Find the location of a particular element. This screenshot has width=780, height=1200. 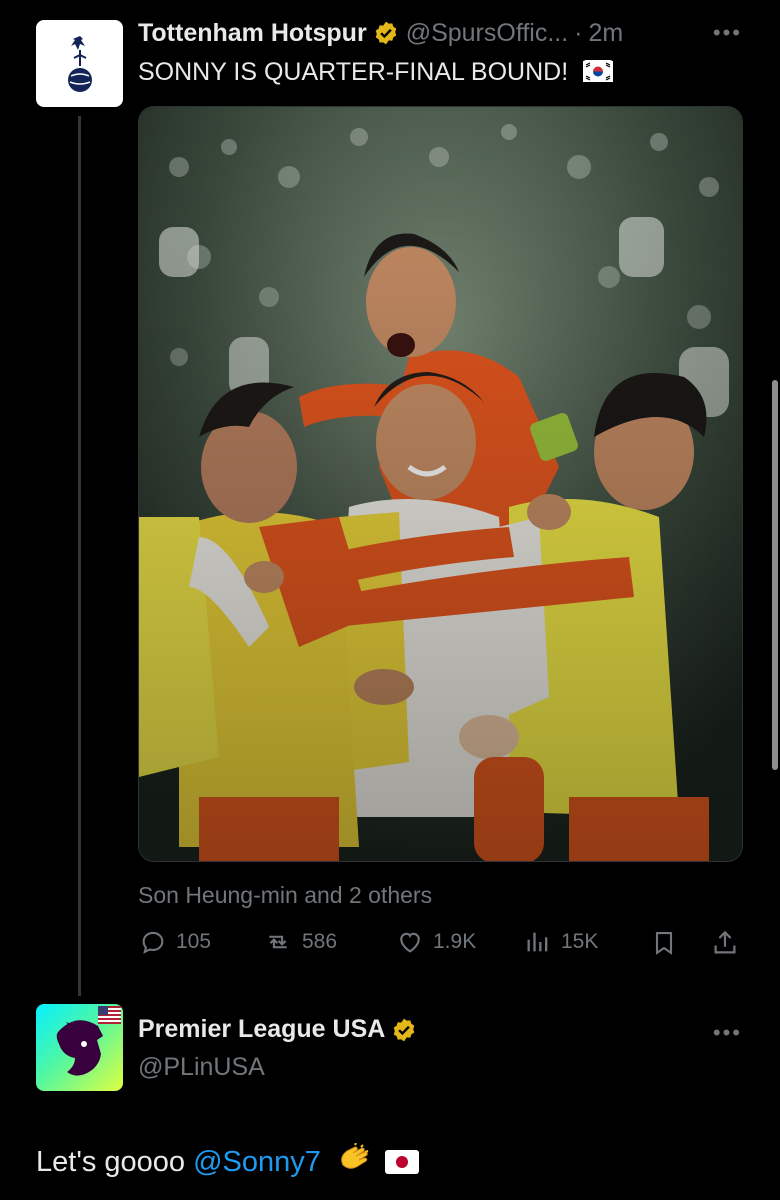

heart-icon is located at coordinates (410, 942).